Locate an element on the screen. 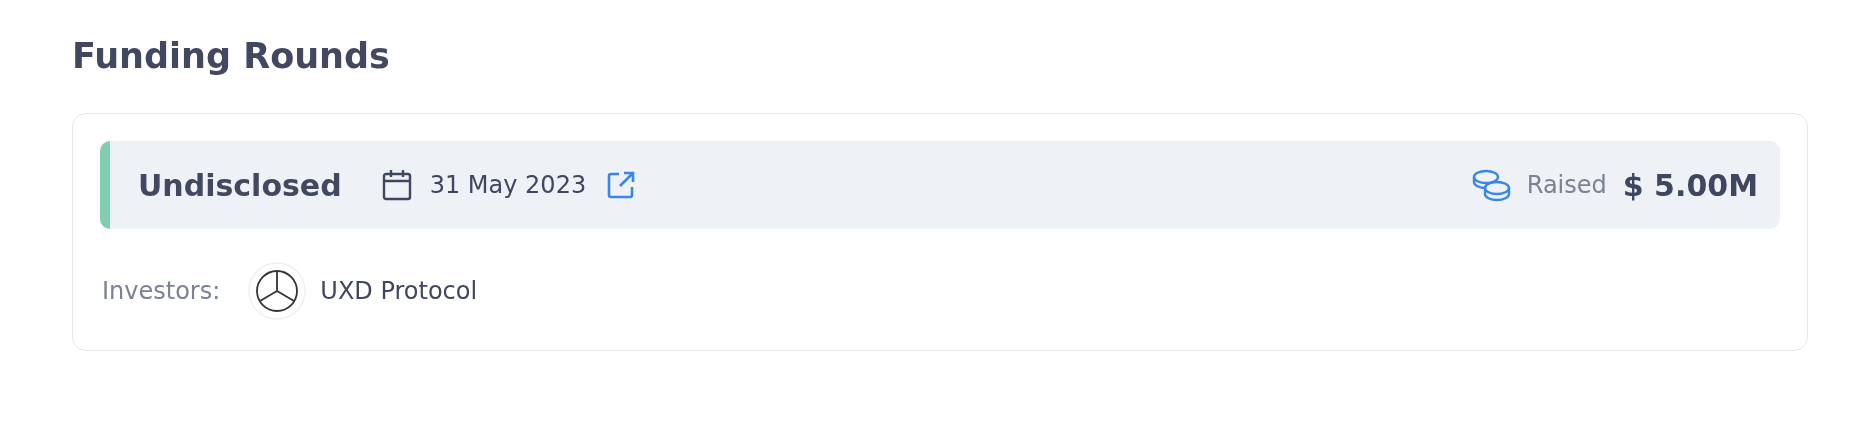 The image size is (1872, 448). external-link-icon is located at coordinates (621, 185).